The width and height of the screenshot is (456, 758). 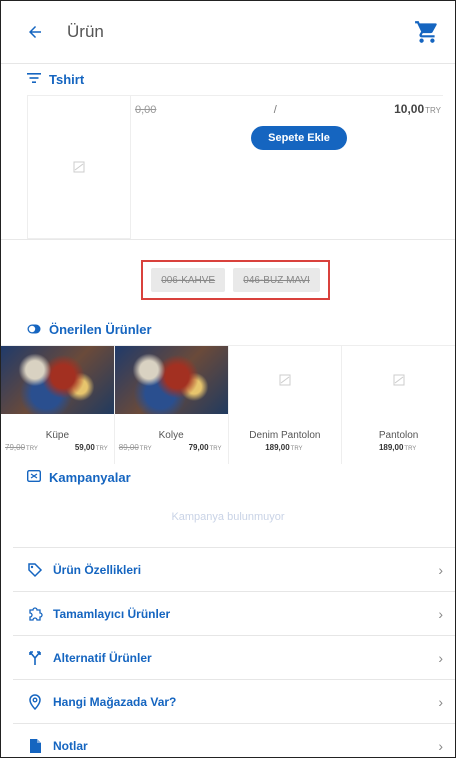 I want to click on suggested-item-name: Kolye, so click(x=171, y=435).